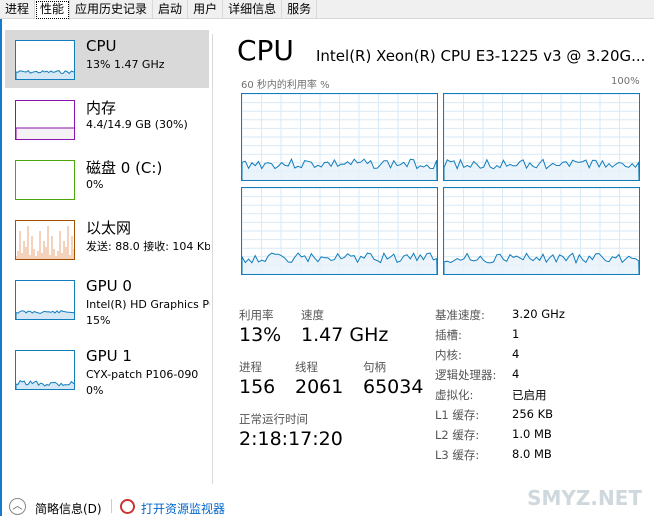 The image size is (654, 517). Describe the element at coordinates (124, 168) in the screenshot. I see `item-name: 磁盘 0 (C:)` at that location.